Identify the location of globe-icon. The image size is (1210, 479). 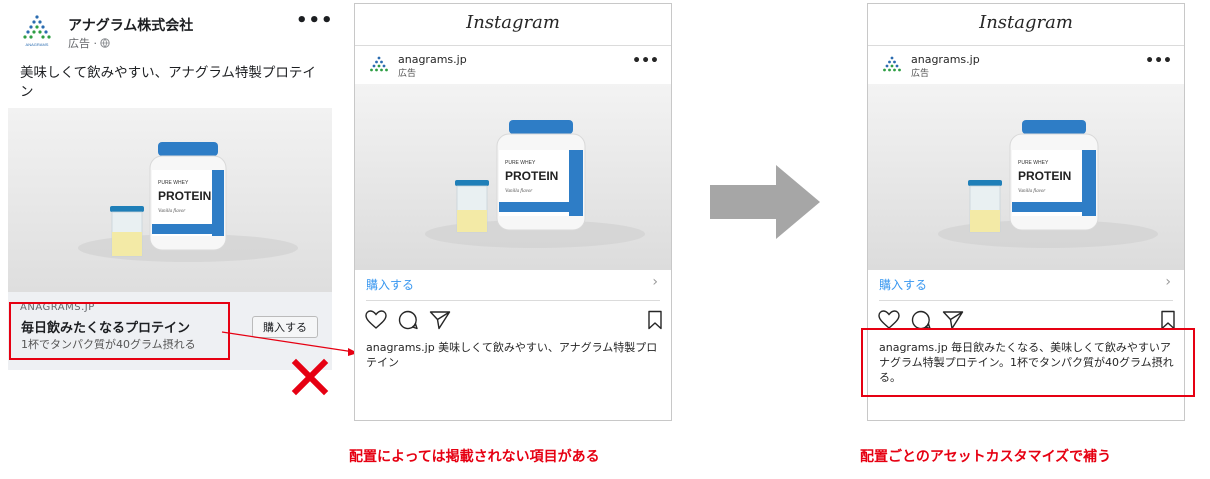
(105, 43).